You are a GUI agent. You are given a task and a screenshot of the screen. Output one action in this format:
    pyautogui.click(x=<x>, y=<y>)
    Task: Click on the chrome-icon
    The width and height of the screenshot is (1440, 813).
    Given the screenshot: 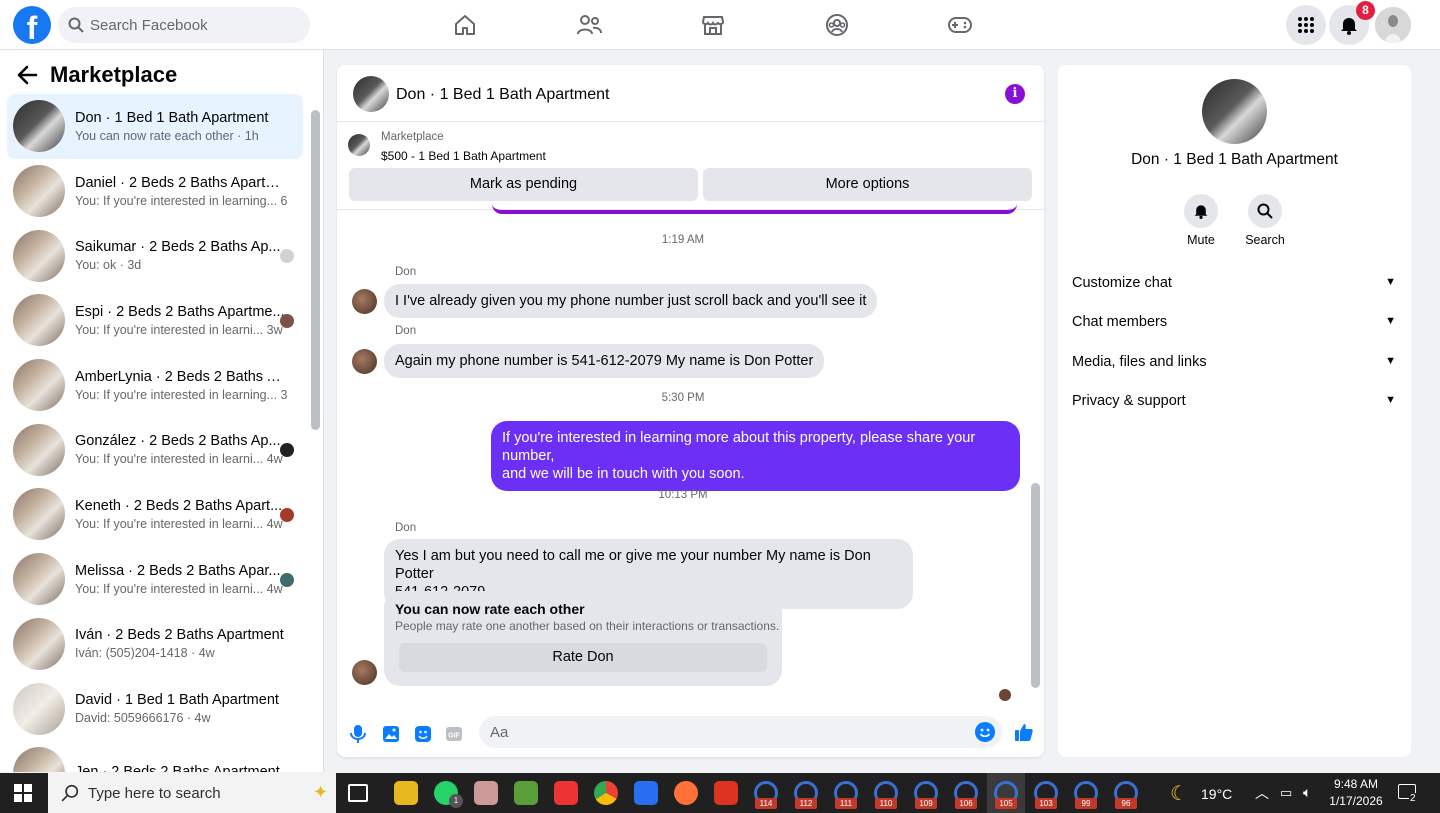 What is the action you would take?
    pyautogui.click(x=606, y=793)
    